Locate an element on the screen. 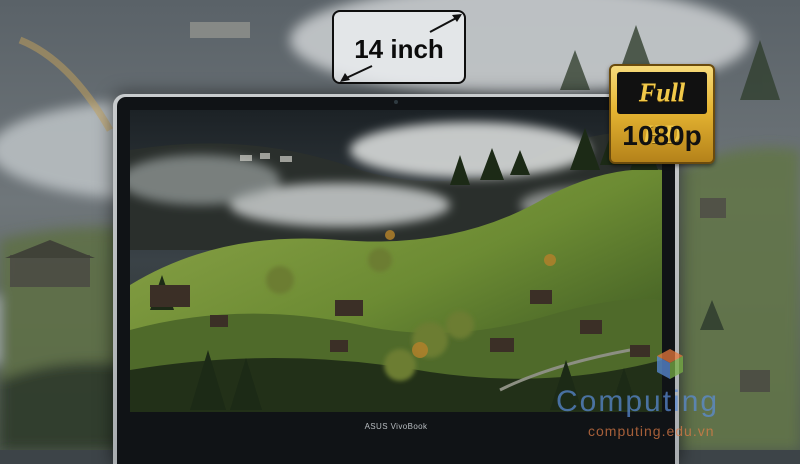  watermark-name: Computing is located at coordinates (638, 401).